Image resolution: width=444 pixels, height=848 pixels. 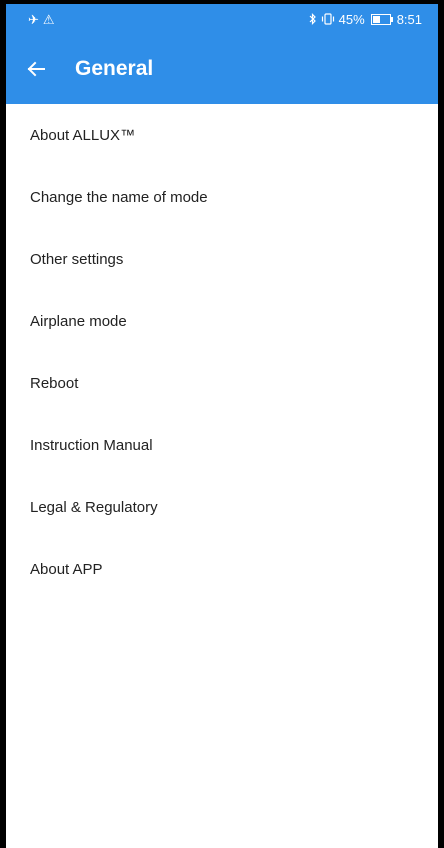 I want to click on menu-item-about-app: About APP, so click(x=222, y=569).